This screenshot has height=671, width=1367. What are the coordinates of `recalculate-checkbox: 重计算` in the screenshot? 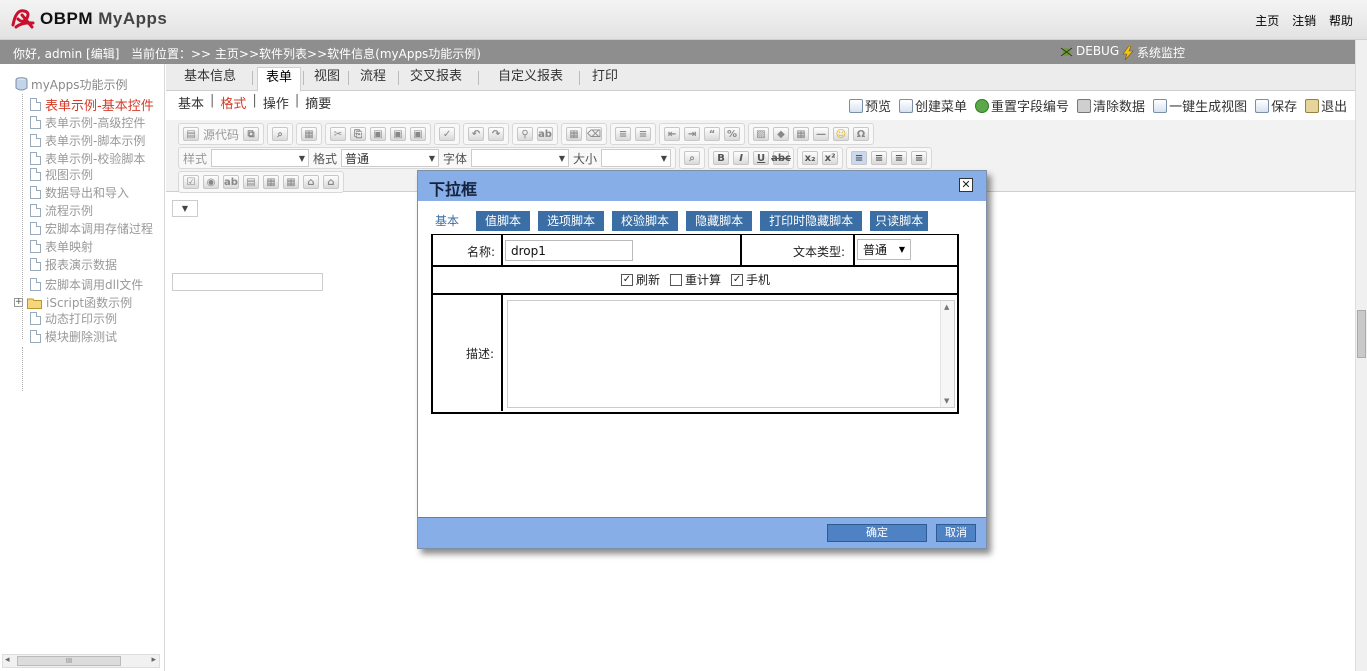 It's located at (695, 279).